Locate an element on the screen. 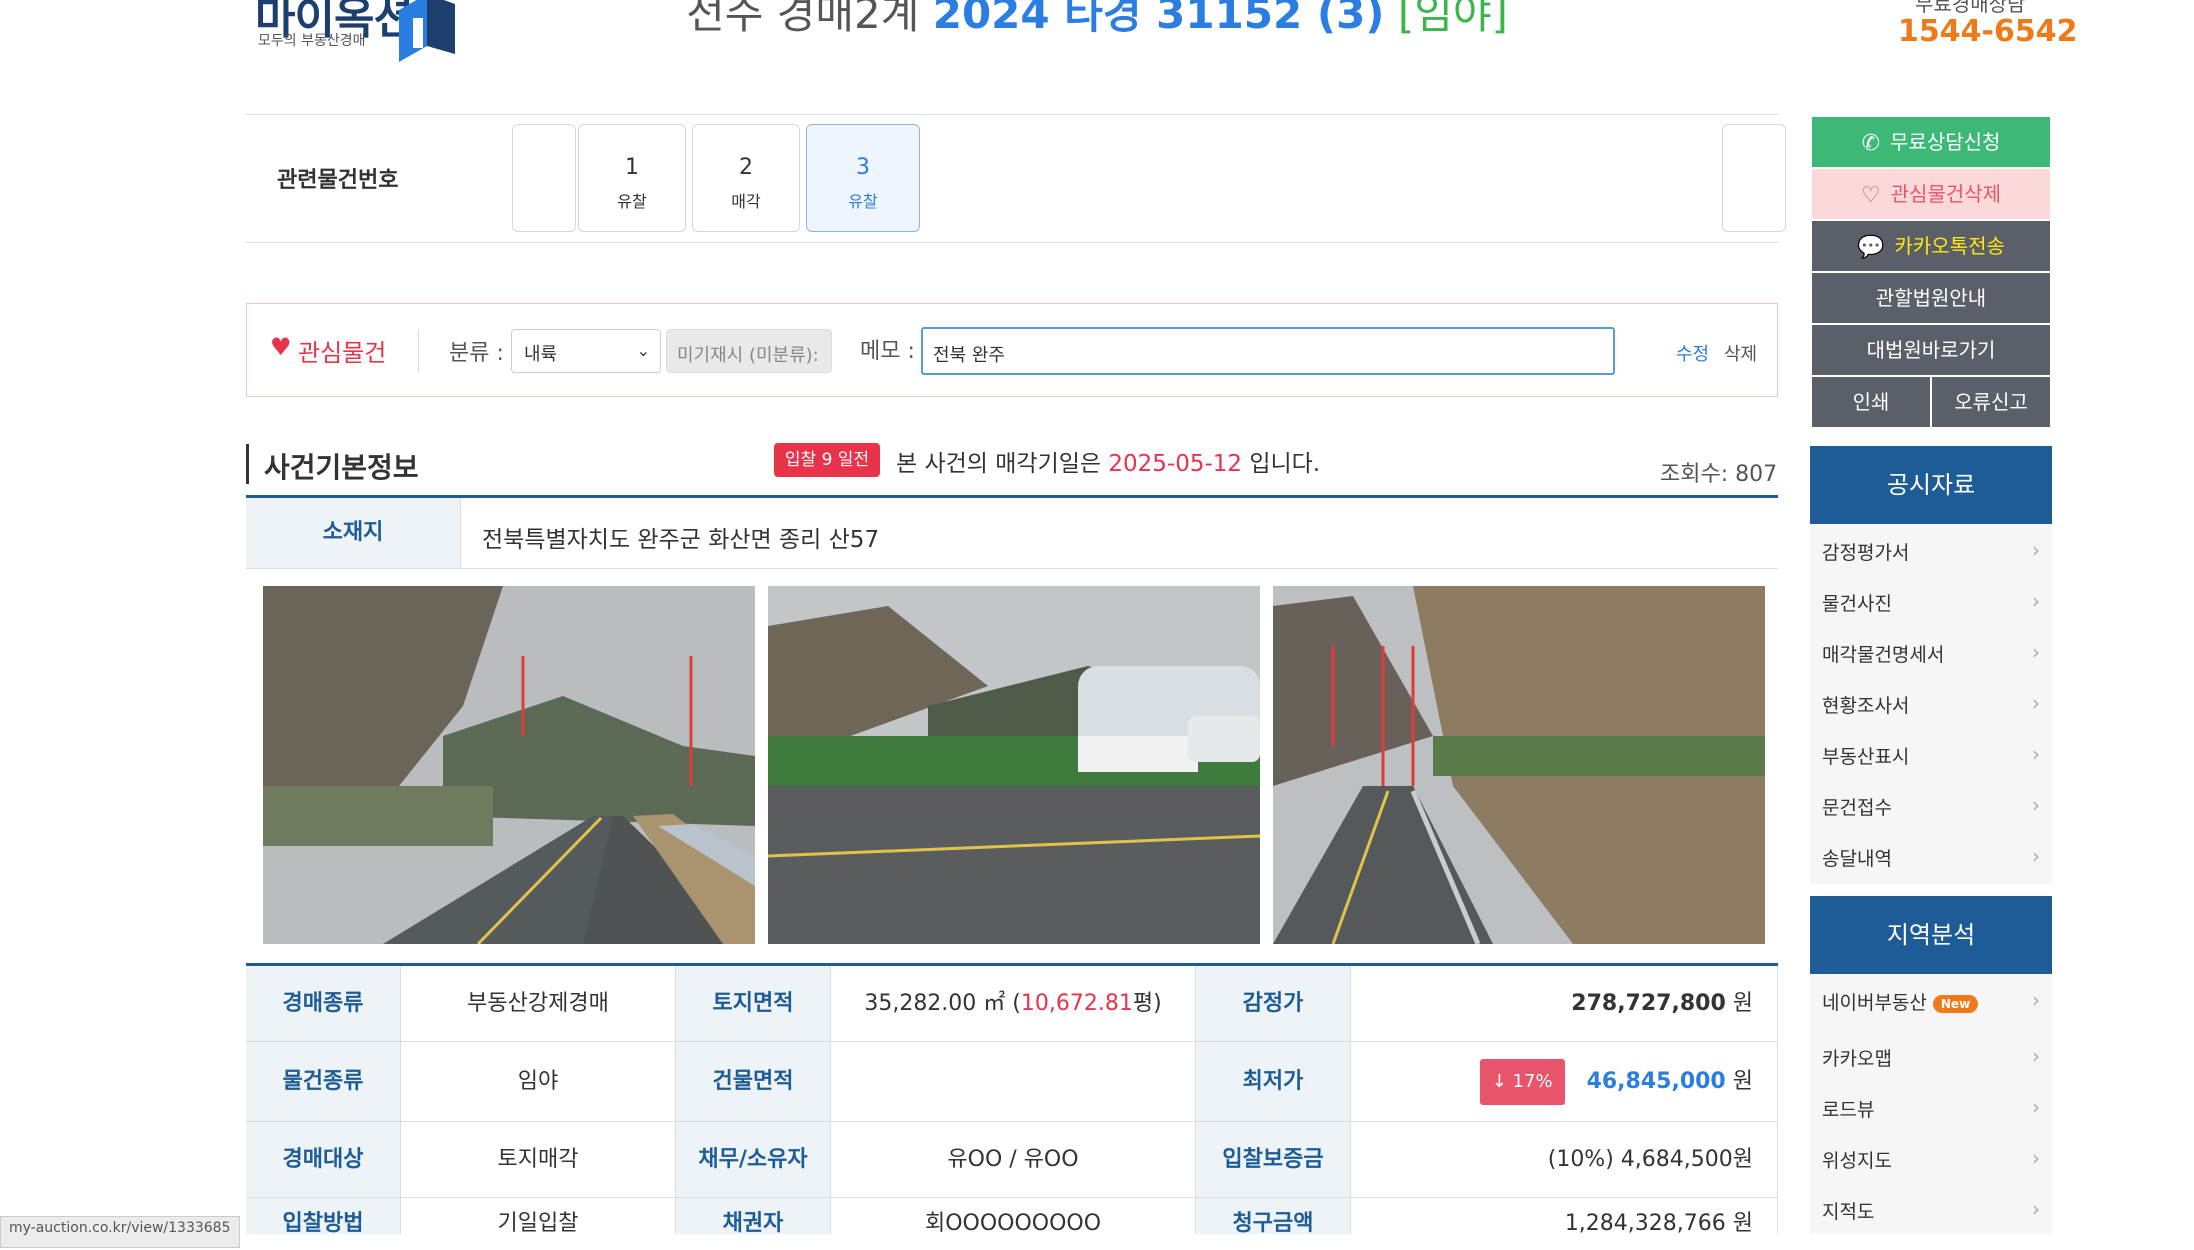 Image resolution: width=2194 pixels, height=1250 pixels. case-number: 2024 타경 31152 (3) is located at coordinates (1158, 19).